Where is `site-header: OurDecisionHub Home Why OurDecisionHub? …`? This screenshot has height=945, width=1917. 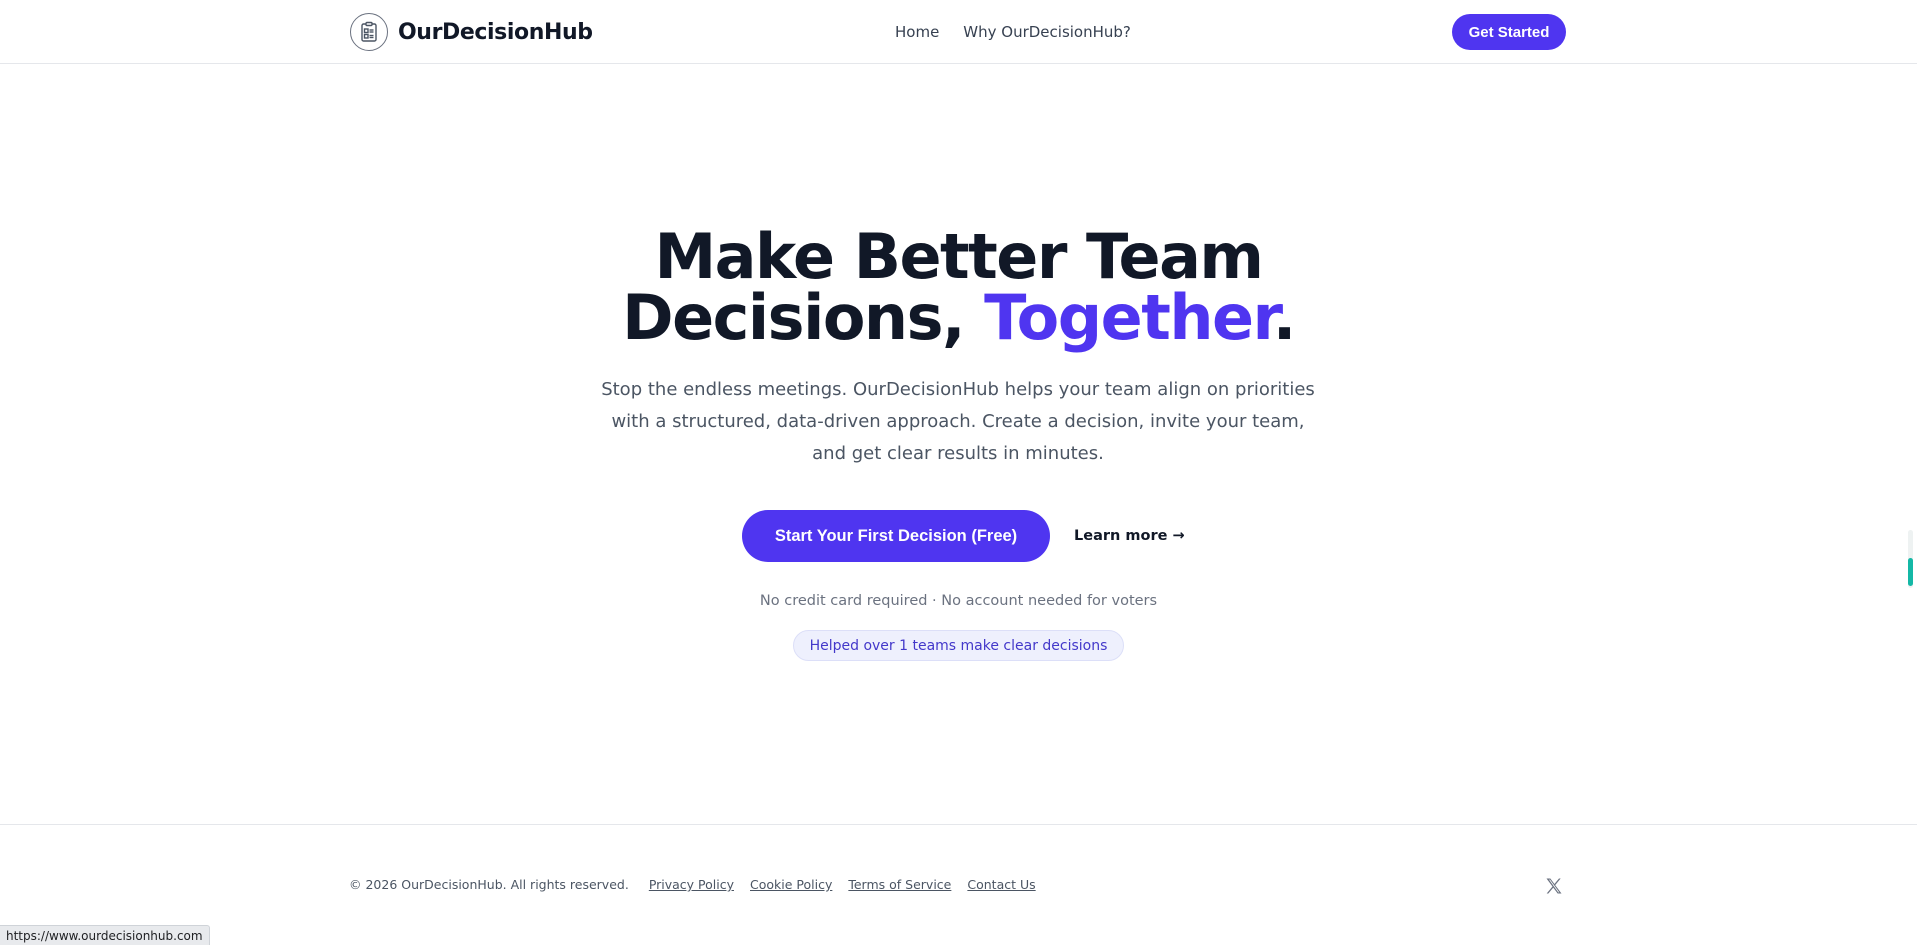 site-header: OurDecisionHub Home Why OurDecisionHub? … is located at coordinates (958, 32).